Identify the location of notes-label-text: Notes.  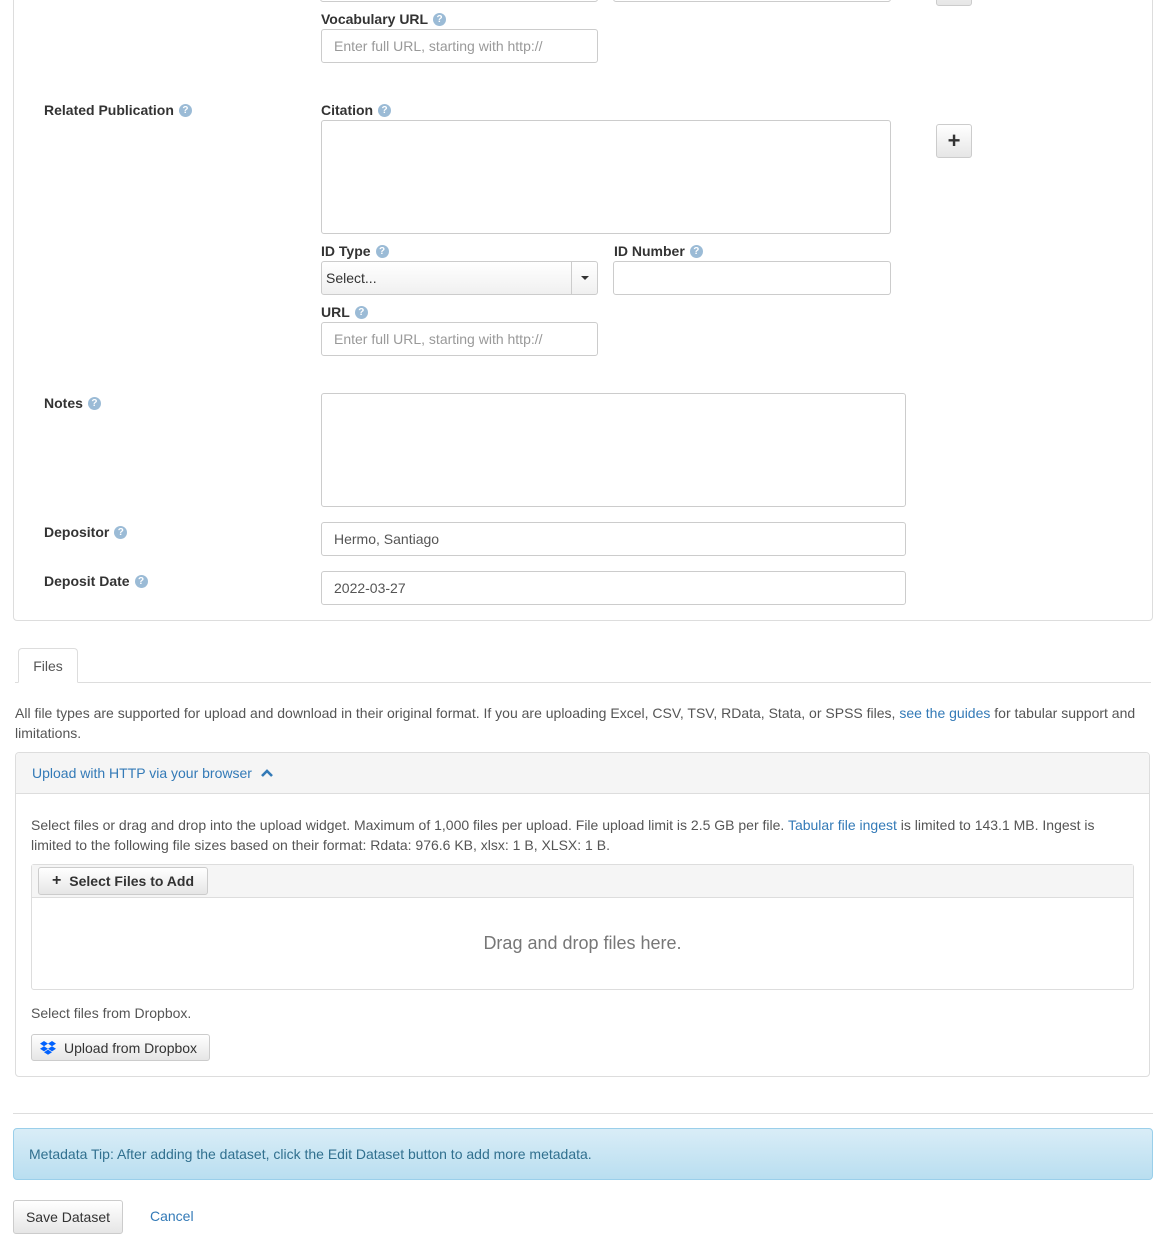
(63, 403).